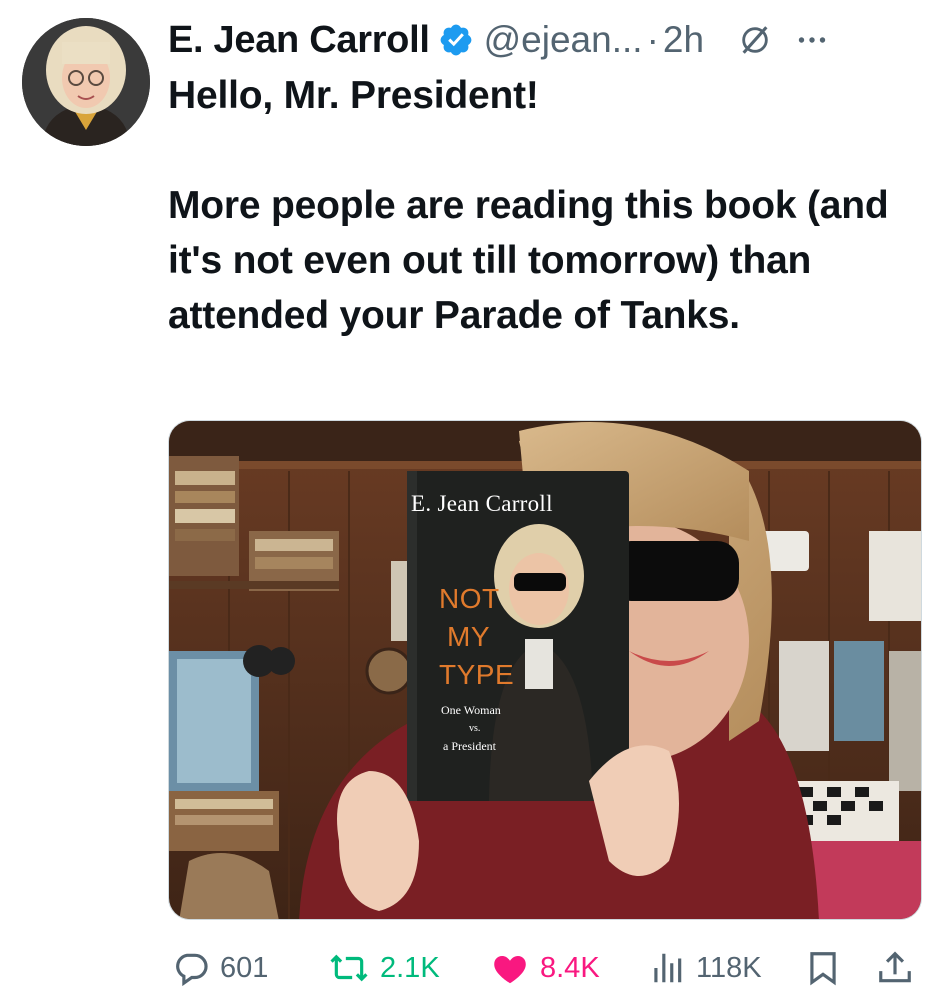 The height and width of the screenshot is (1000, 944). Describe the element at coordinates (475, 728) in the screenshot. I see `book-subtitle-line: vs.` at that location.